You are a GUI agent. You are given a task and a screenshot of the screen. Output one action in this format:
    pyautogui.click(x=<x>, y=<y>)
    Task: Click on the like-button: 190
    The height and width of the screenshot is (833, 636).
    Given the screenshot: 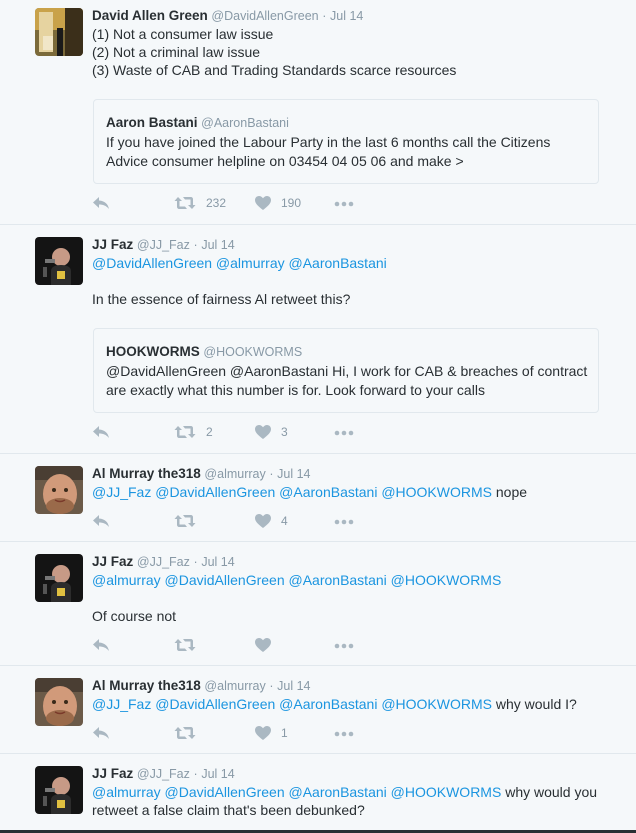 What is the action you would take?
    pyautogui.click(x=278, y=203)
    